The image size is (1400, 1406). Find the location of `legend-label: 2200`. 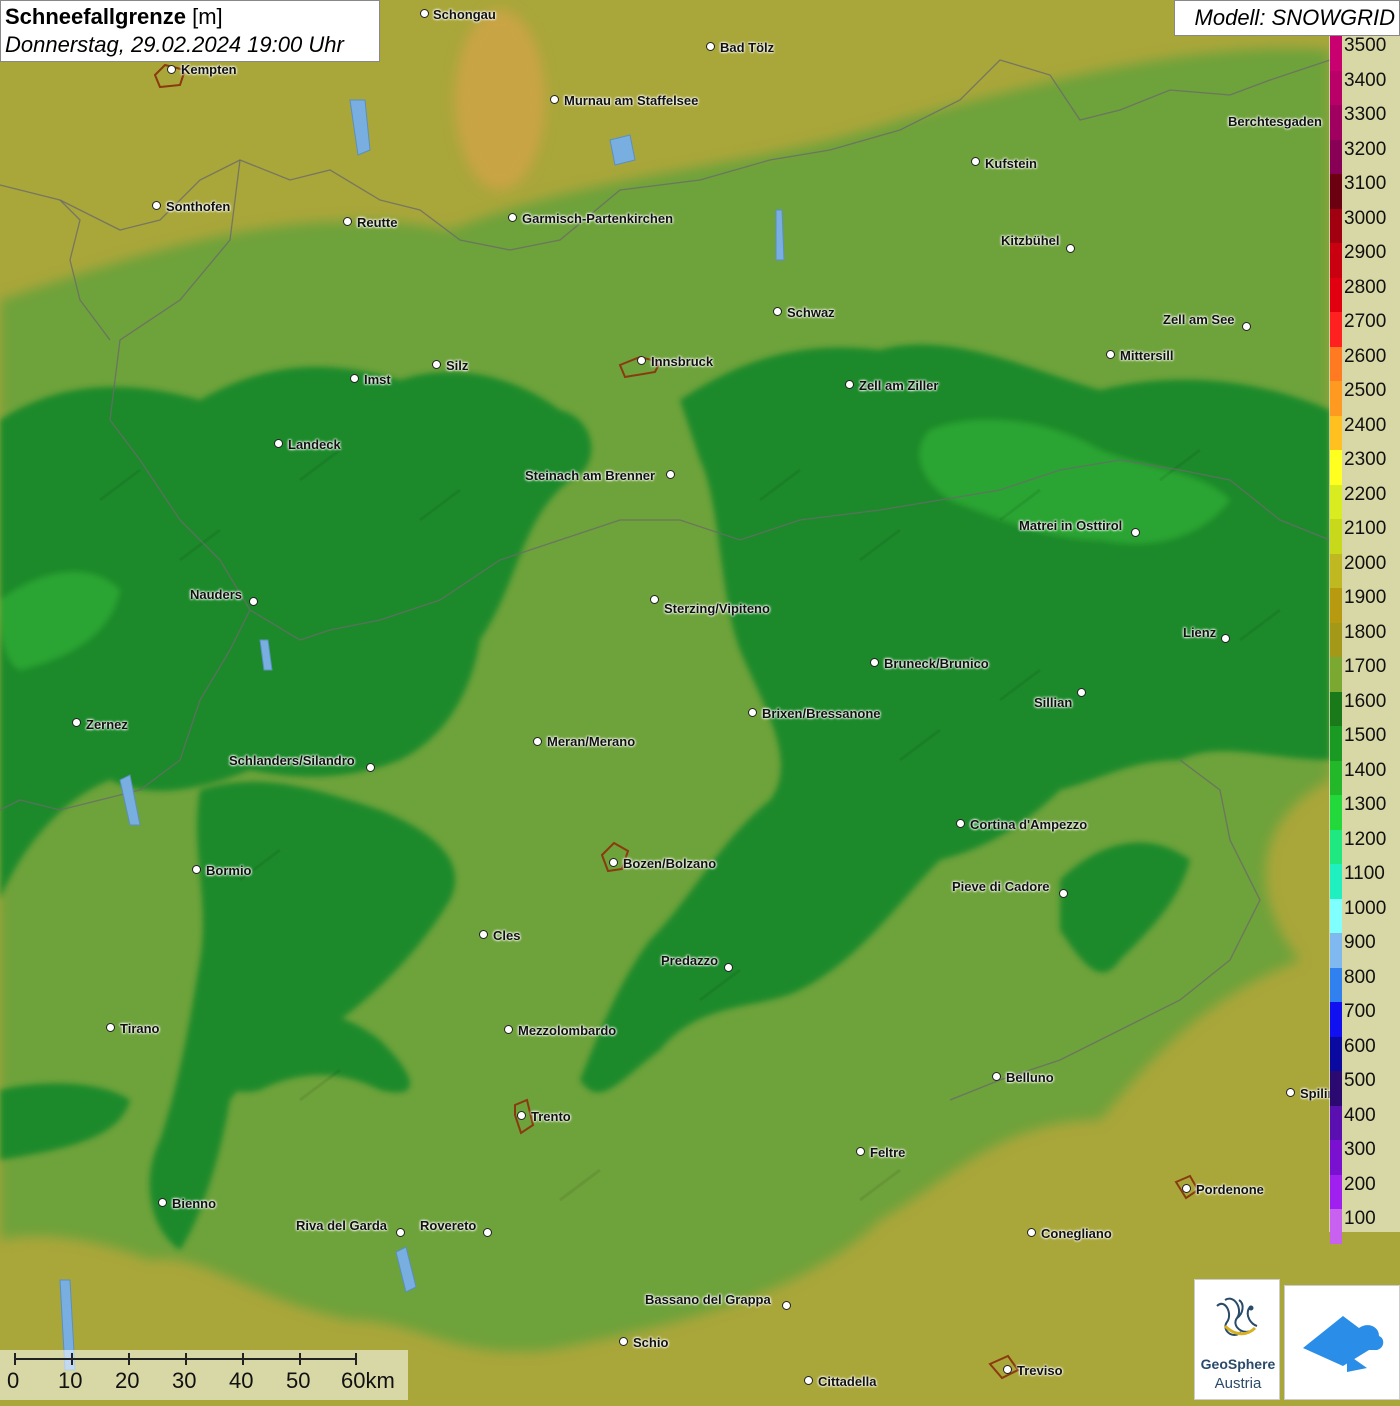

legend-label: 2200 is located at coordinates (1365, 494).